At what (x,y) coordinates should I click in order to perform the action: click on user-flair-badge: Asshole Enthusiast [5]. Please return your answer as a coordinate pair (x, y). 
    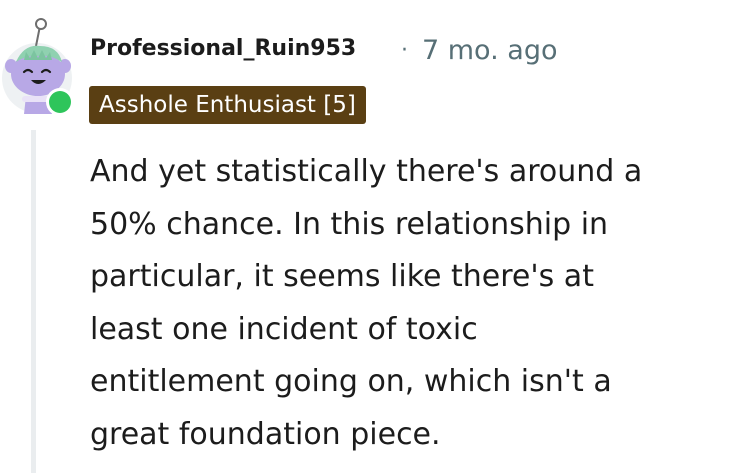
    Looking at the image, I should click on (227, 105).